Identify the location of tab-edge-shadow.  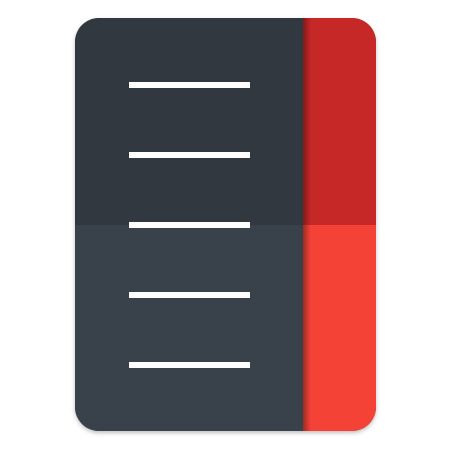
(307, 224).